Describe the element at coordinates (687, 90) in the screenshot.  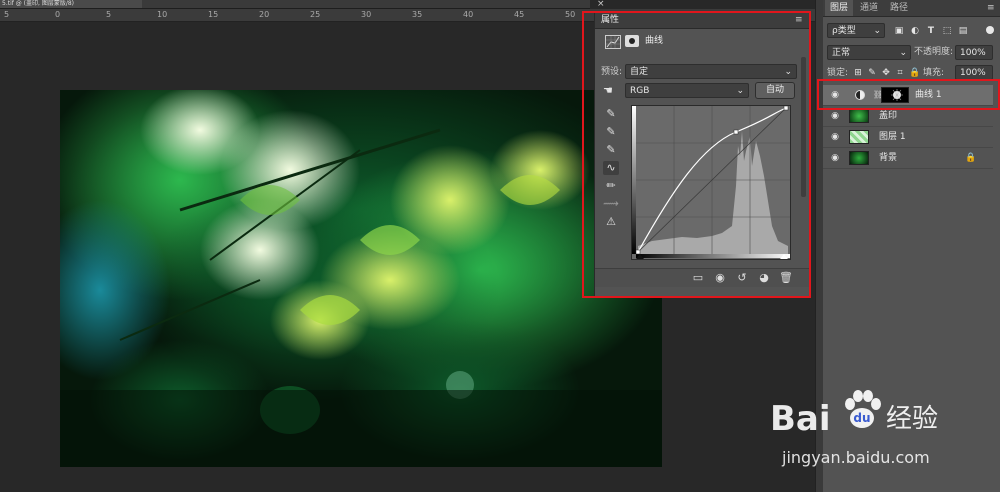
I see `channel-select: RGB ⌄` at that location.